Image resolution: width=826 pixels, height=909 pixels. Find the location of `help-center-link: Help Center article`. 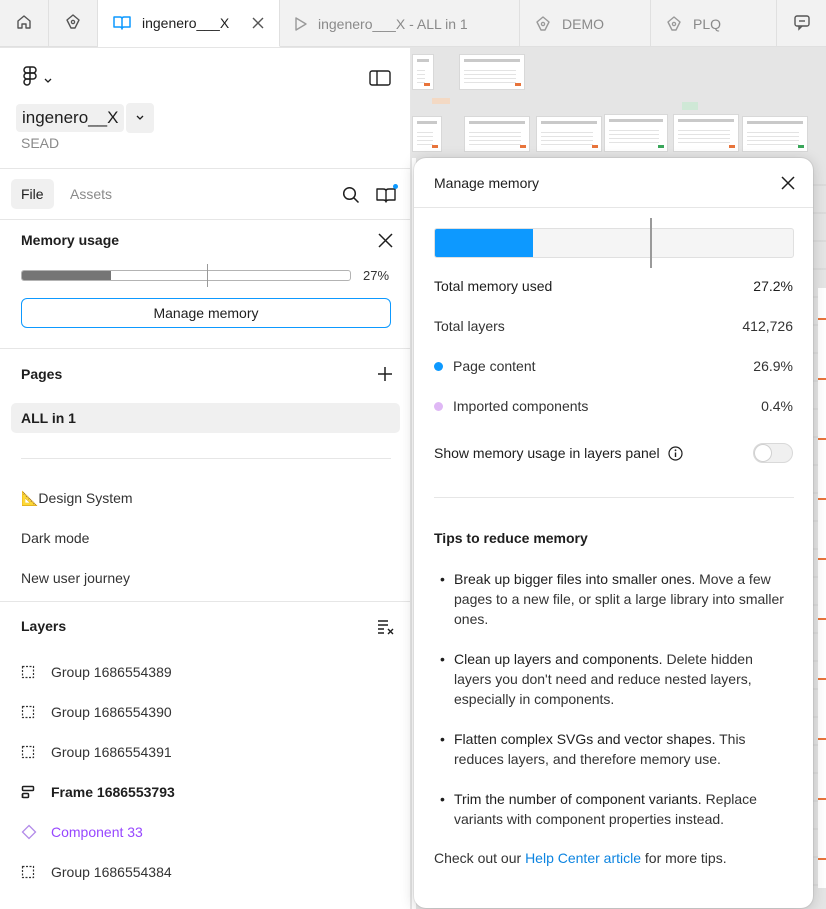

help-center-link: Help Center article is located at coordinates (583, 858).